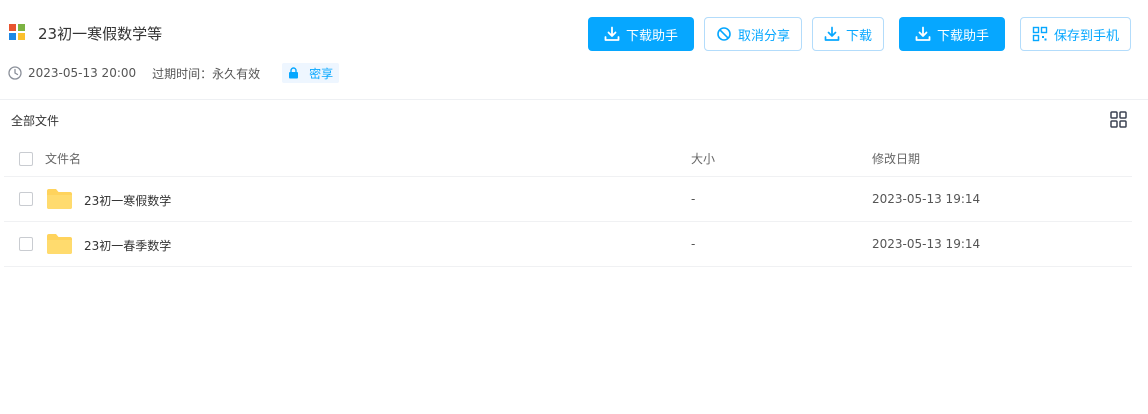  I want to click on download-helper-button: 下载助手, so click(641, 34).